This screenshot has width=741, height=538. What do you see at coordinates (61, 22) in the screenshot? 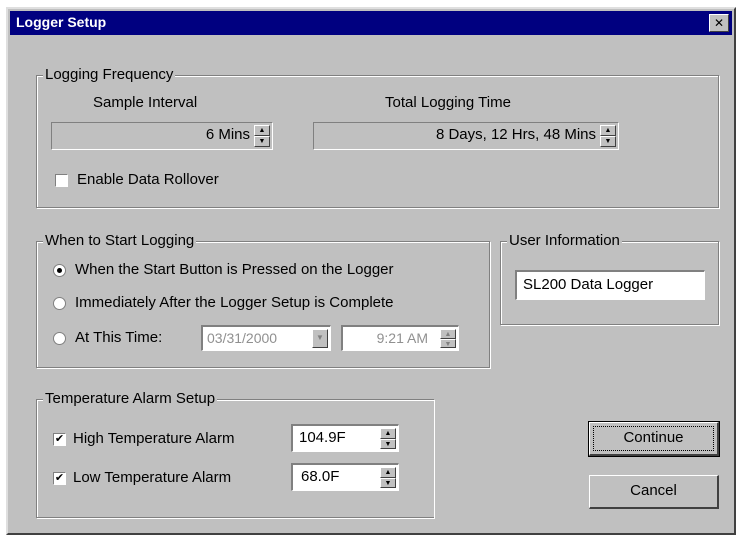
I see `window-title: Logger Setup` at bounding box center [61, 22].